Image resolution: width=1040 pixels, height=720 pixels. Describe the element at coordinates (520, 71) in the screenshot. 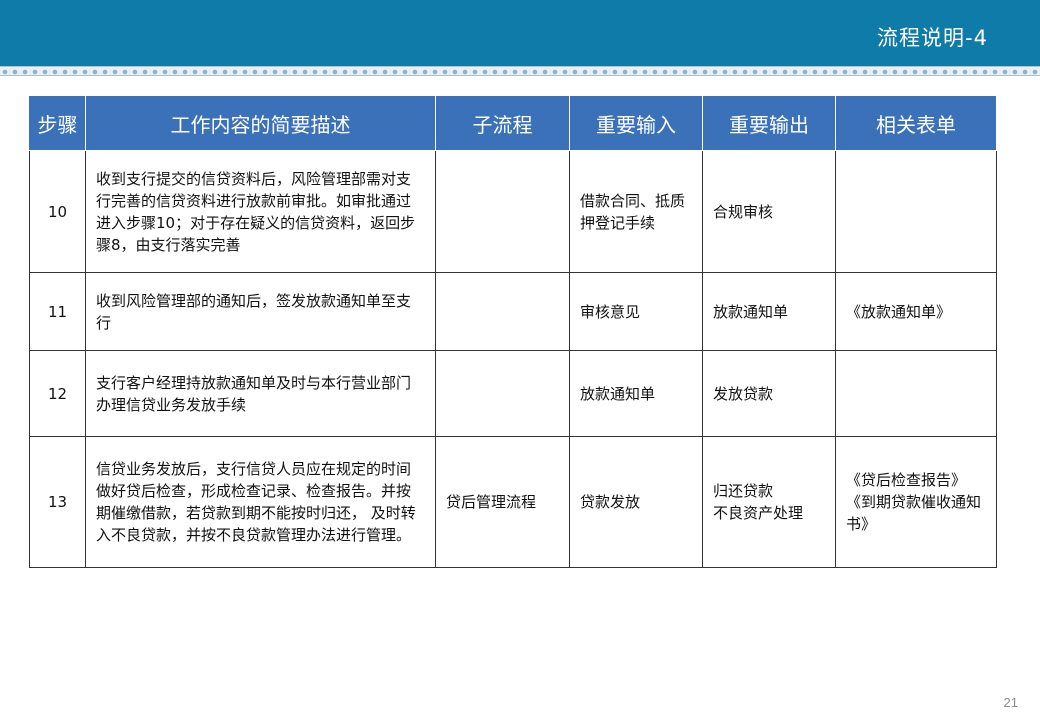

I see `decorative-border-strip` at that location.